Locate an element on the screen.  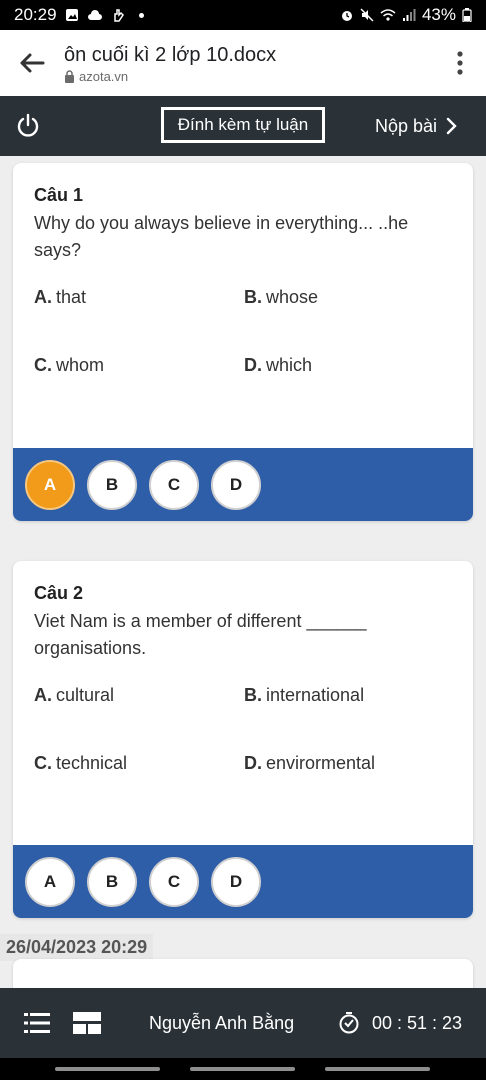
submit-button: Nộp bài is located at coordinates (416, 126).